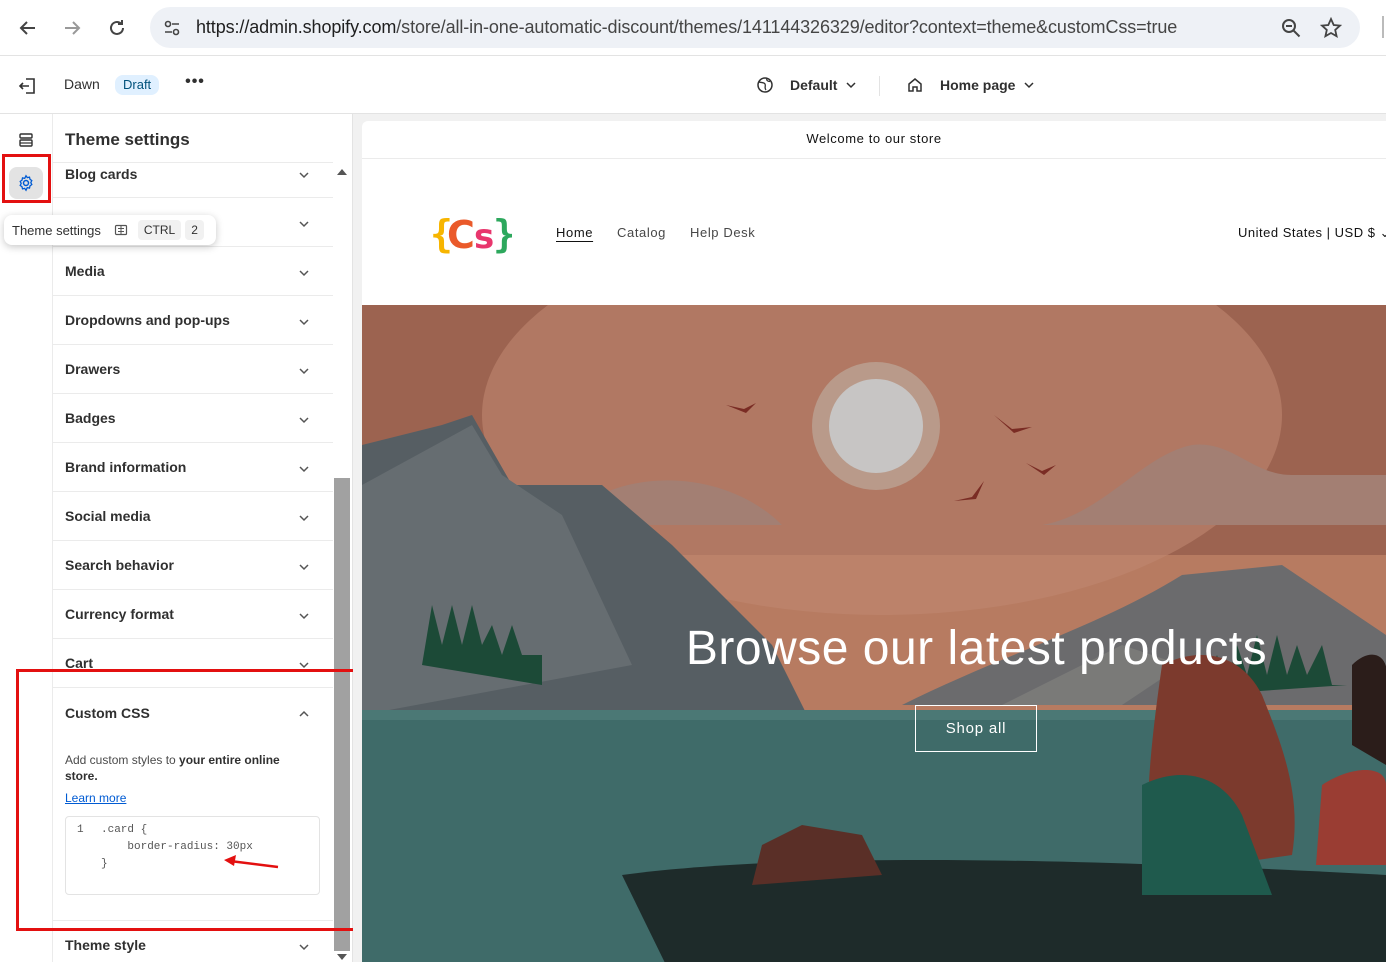  What do you see at coordinates (193, 467) in the screenshot?
I see `accordion-brand-information: Brand information` at bounding box center [193, 467].